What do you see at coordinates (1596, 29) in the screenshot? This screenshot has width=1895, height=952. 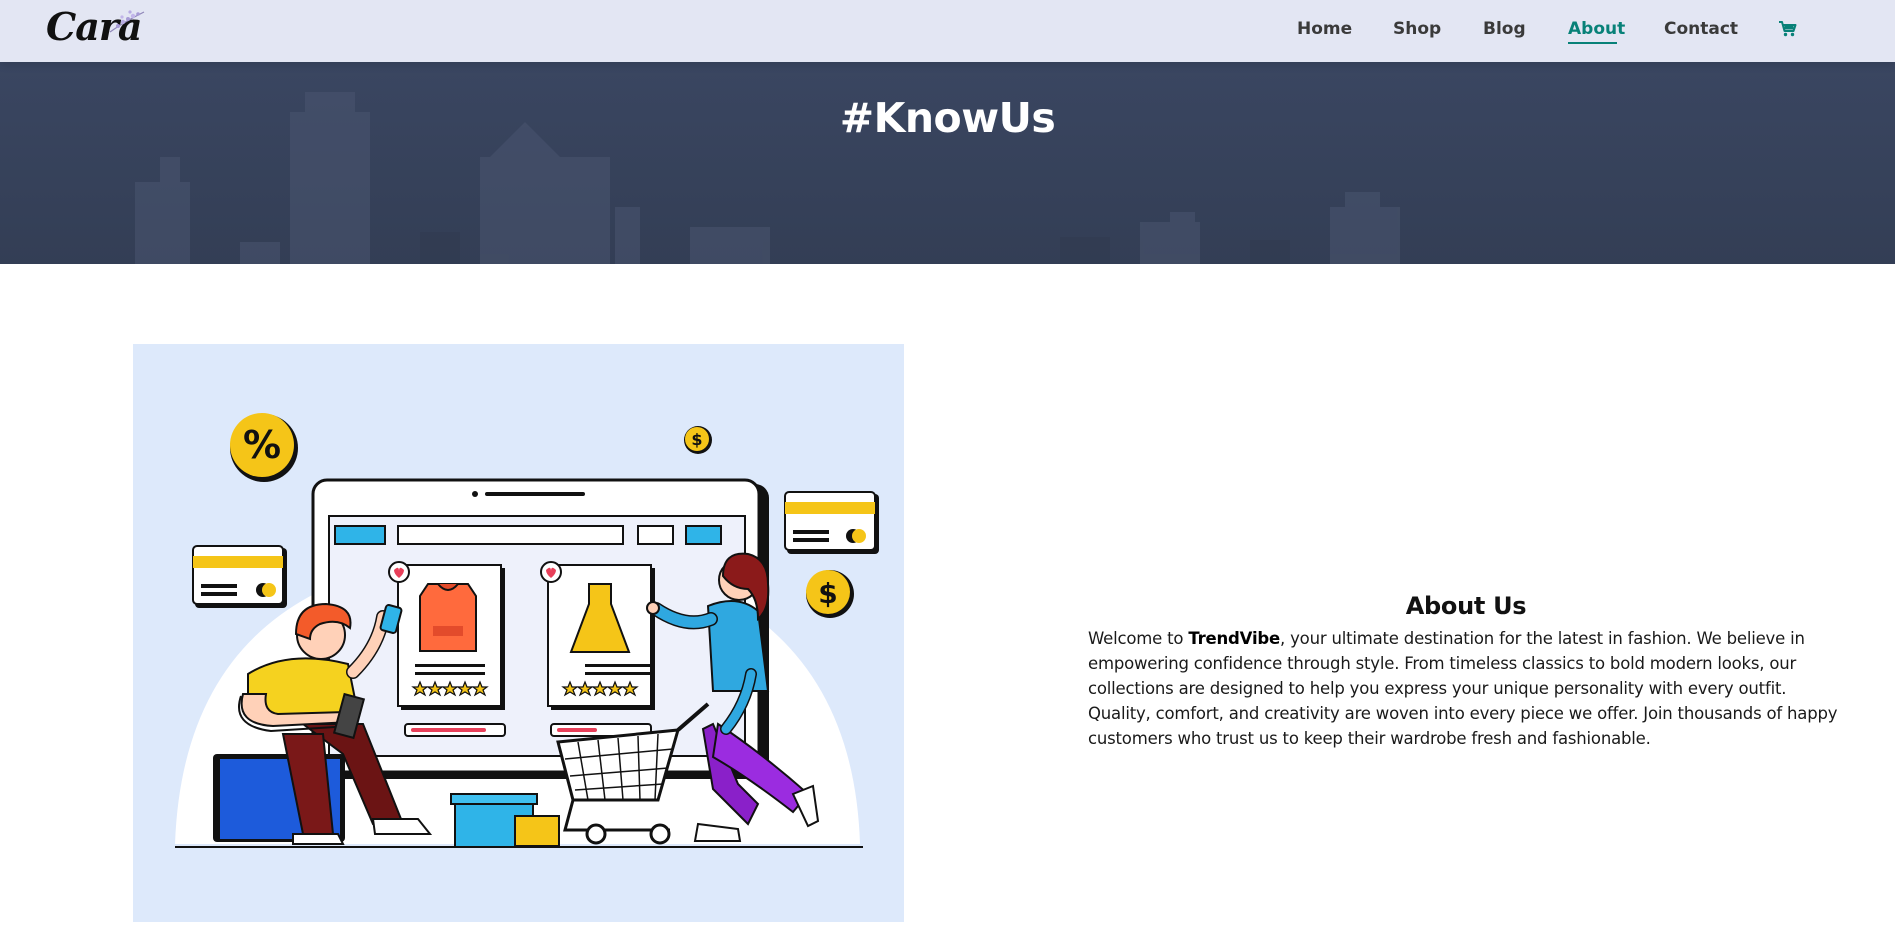 I see `nav-link-about: About` at bounding box center [1596, 29].